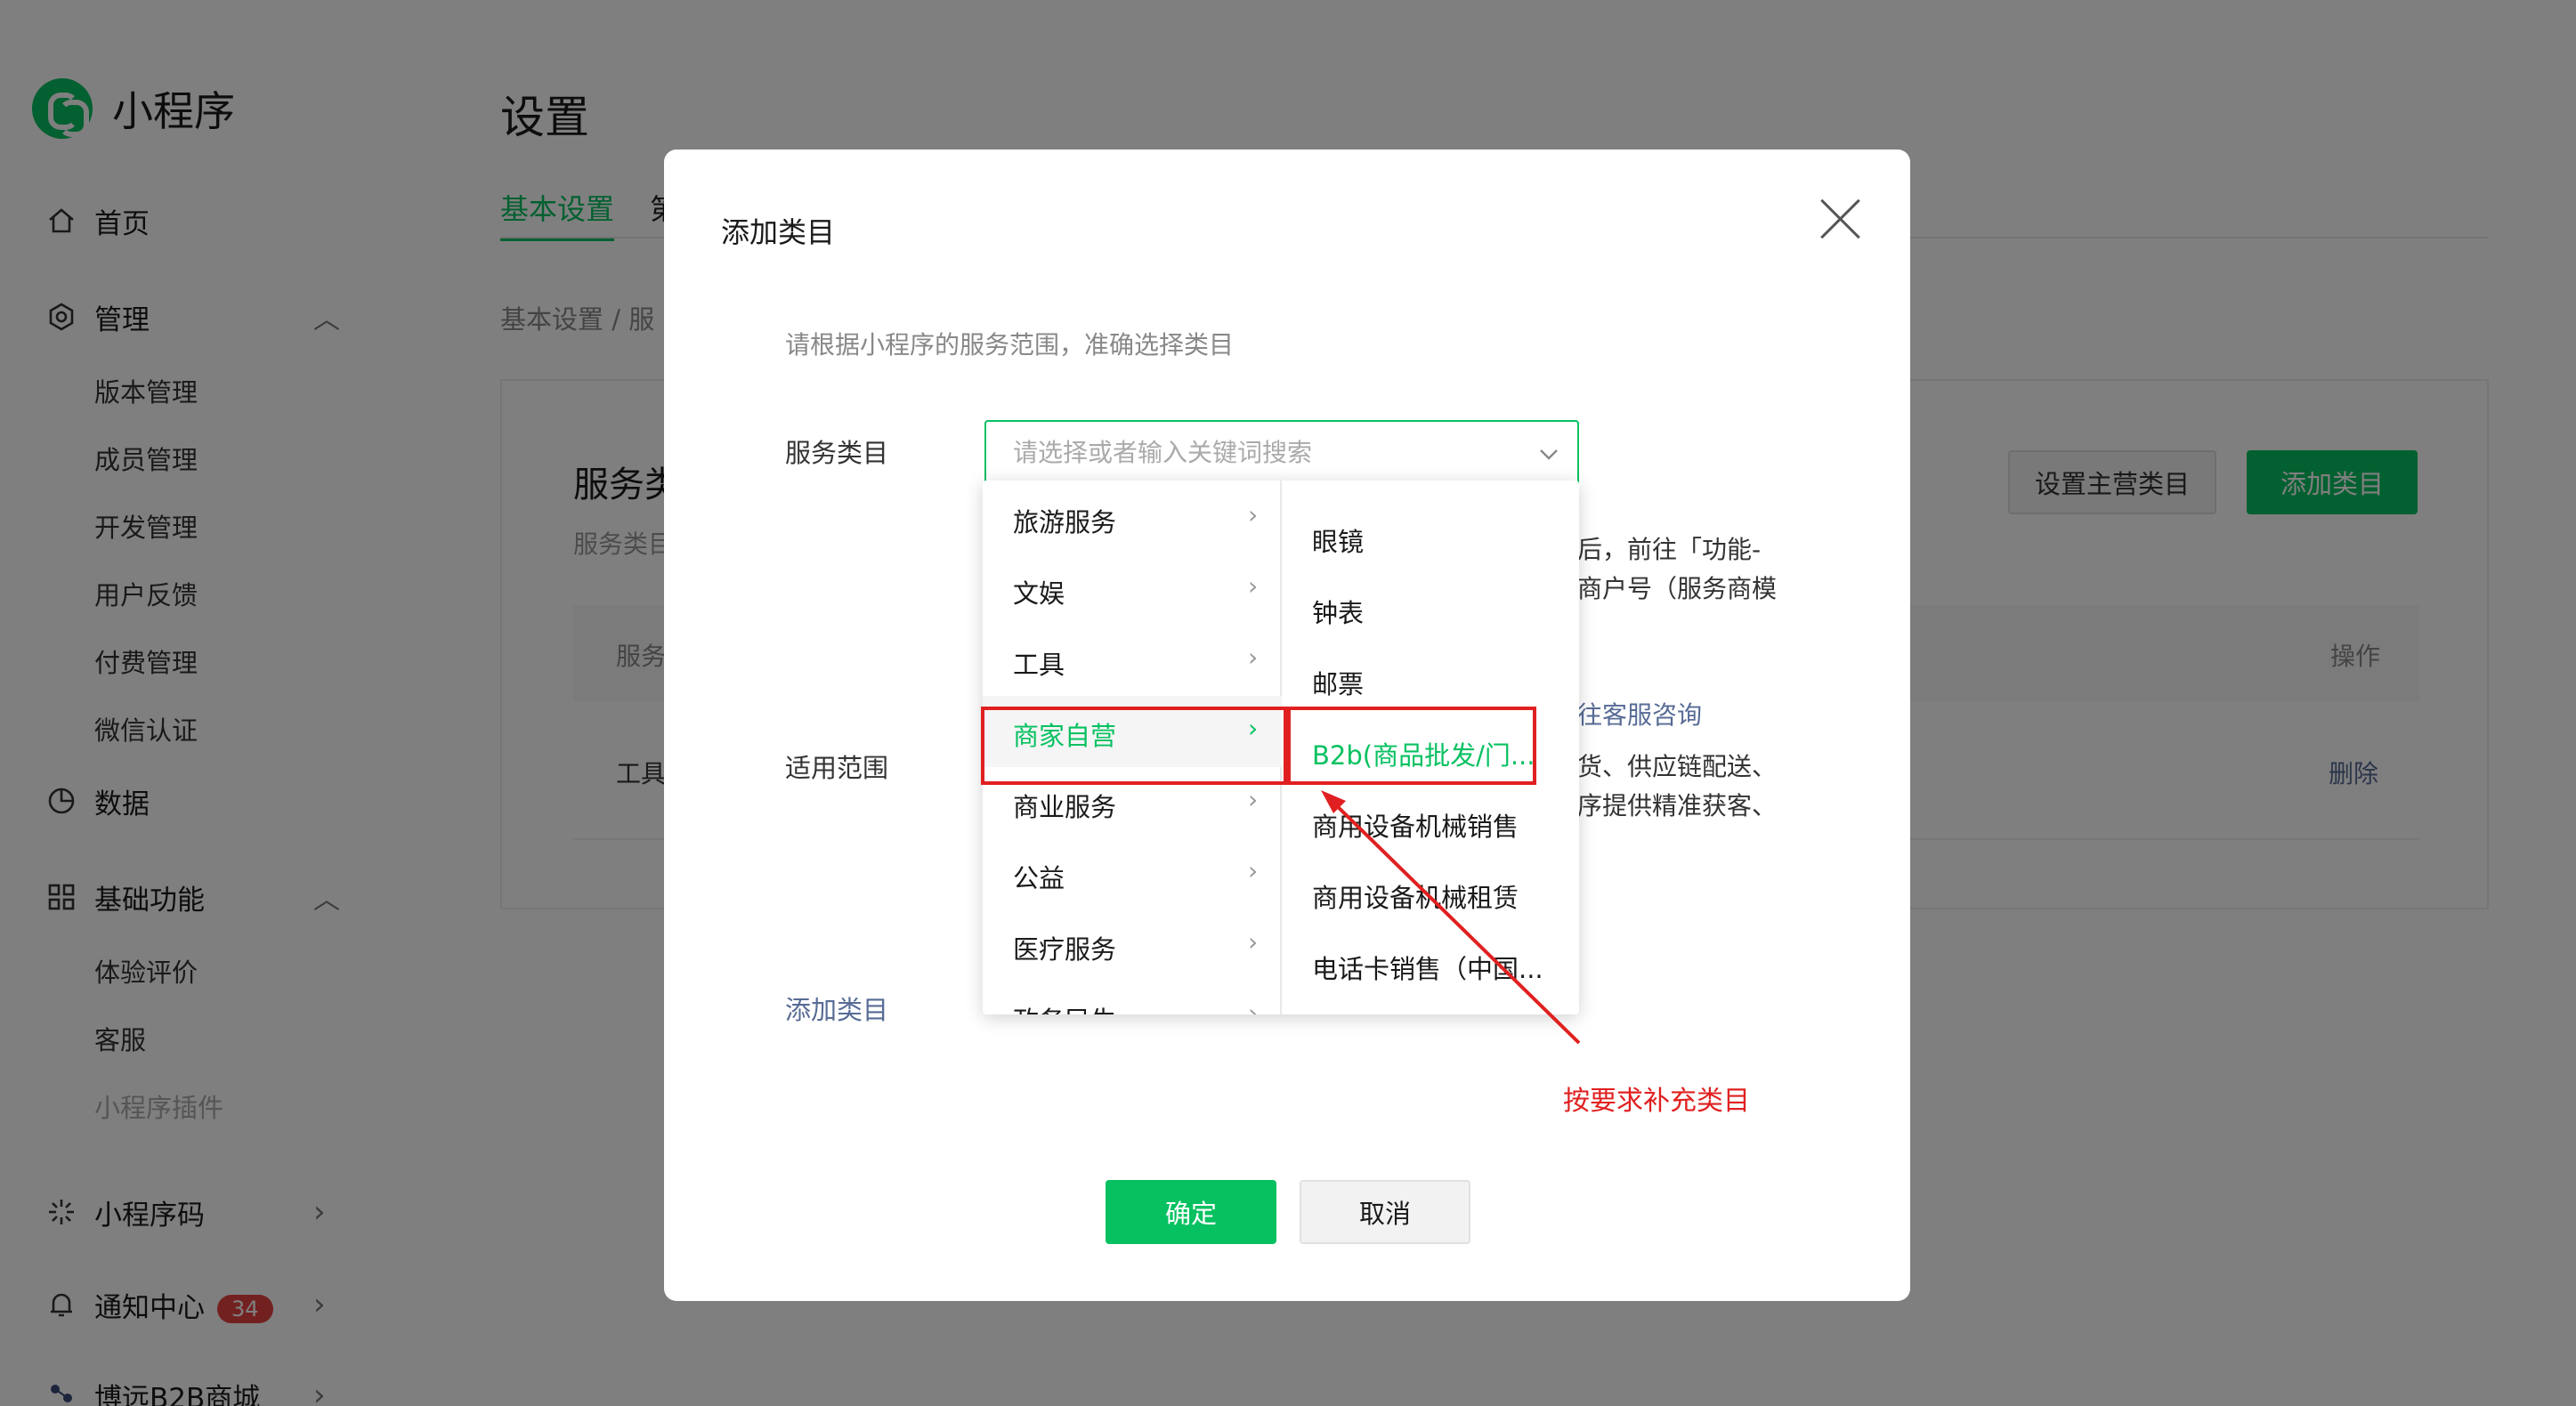 The height and width of the screenshot is (1406, 2576). I want to click on category-level1-item: 旅游服务 ›, so click(1133, 518).